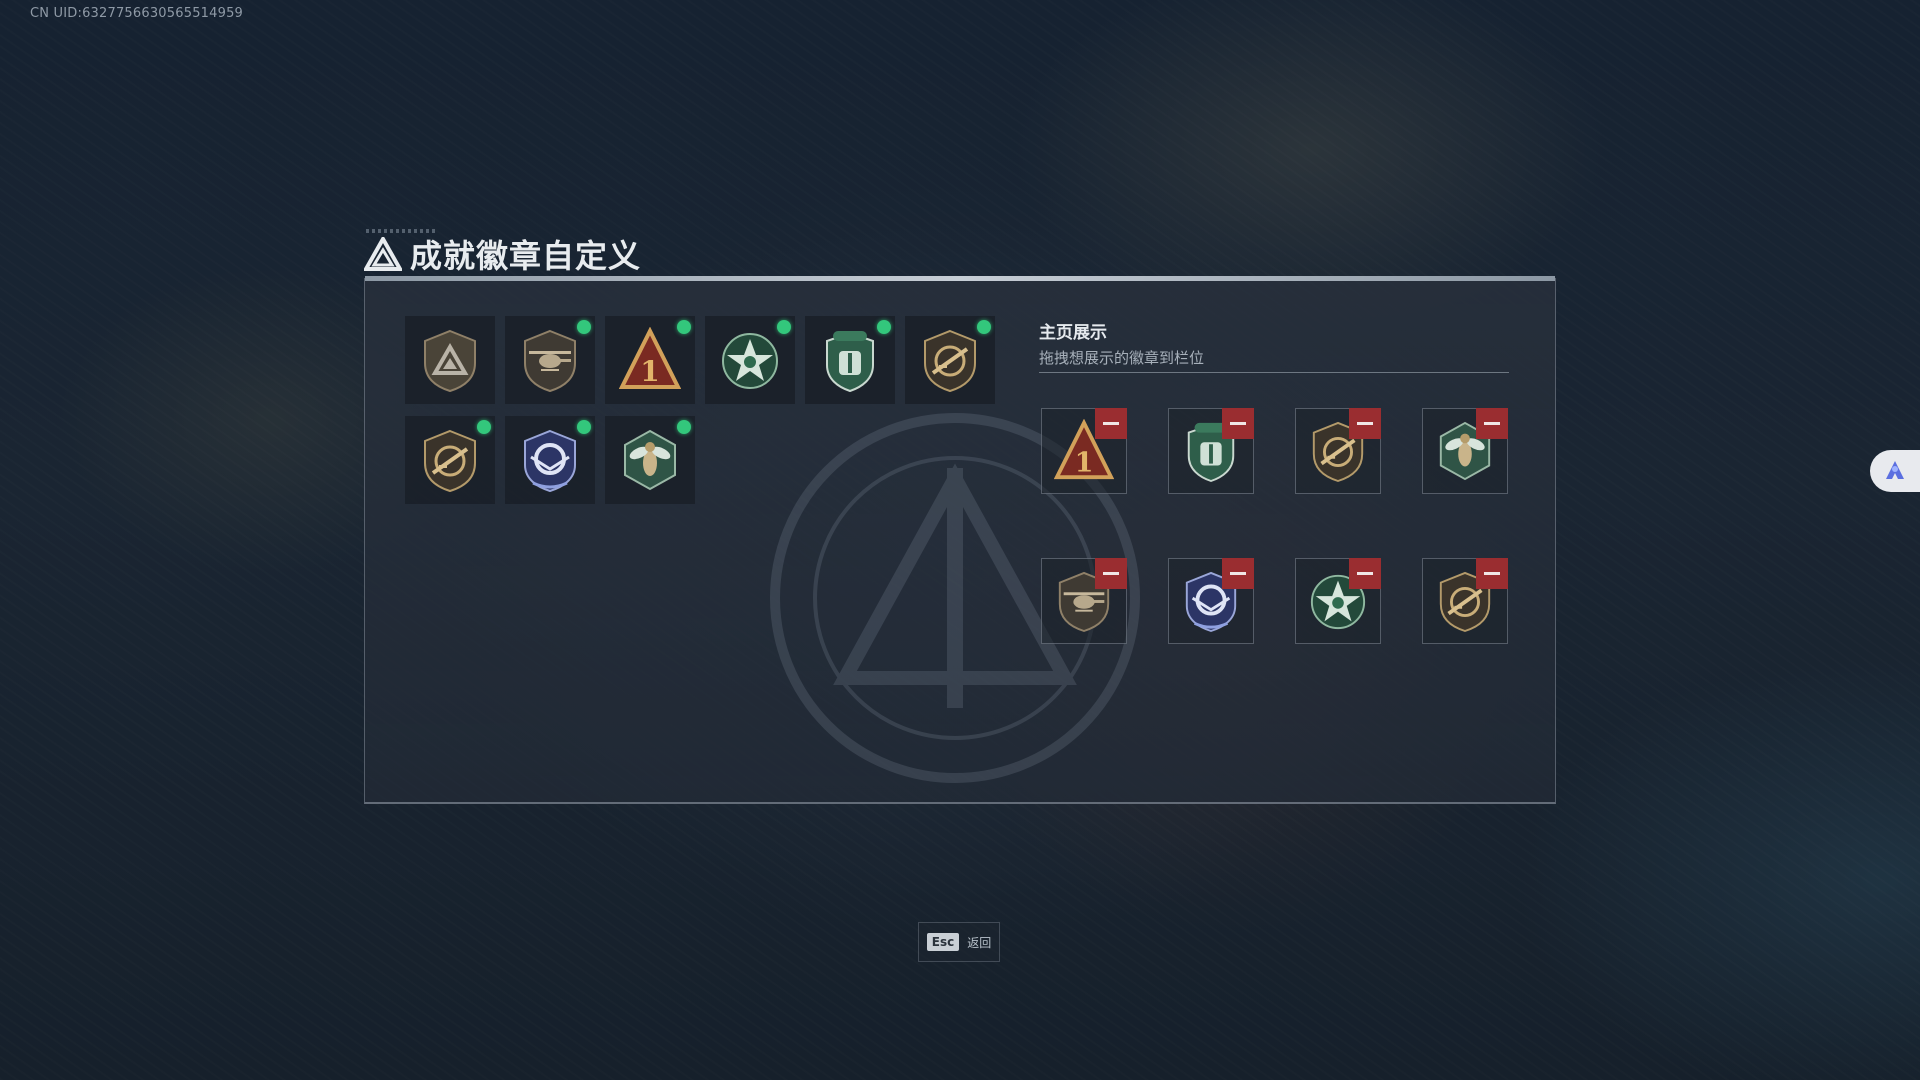 Image resolution: width=1920 pixels, height=1080 pixels. What do you see at coordinates (960, 278) in the screenshot?
I see `panel-top-bar` at bounding box center [960, 278].